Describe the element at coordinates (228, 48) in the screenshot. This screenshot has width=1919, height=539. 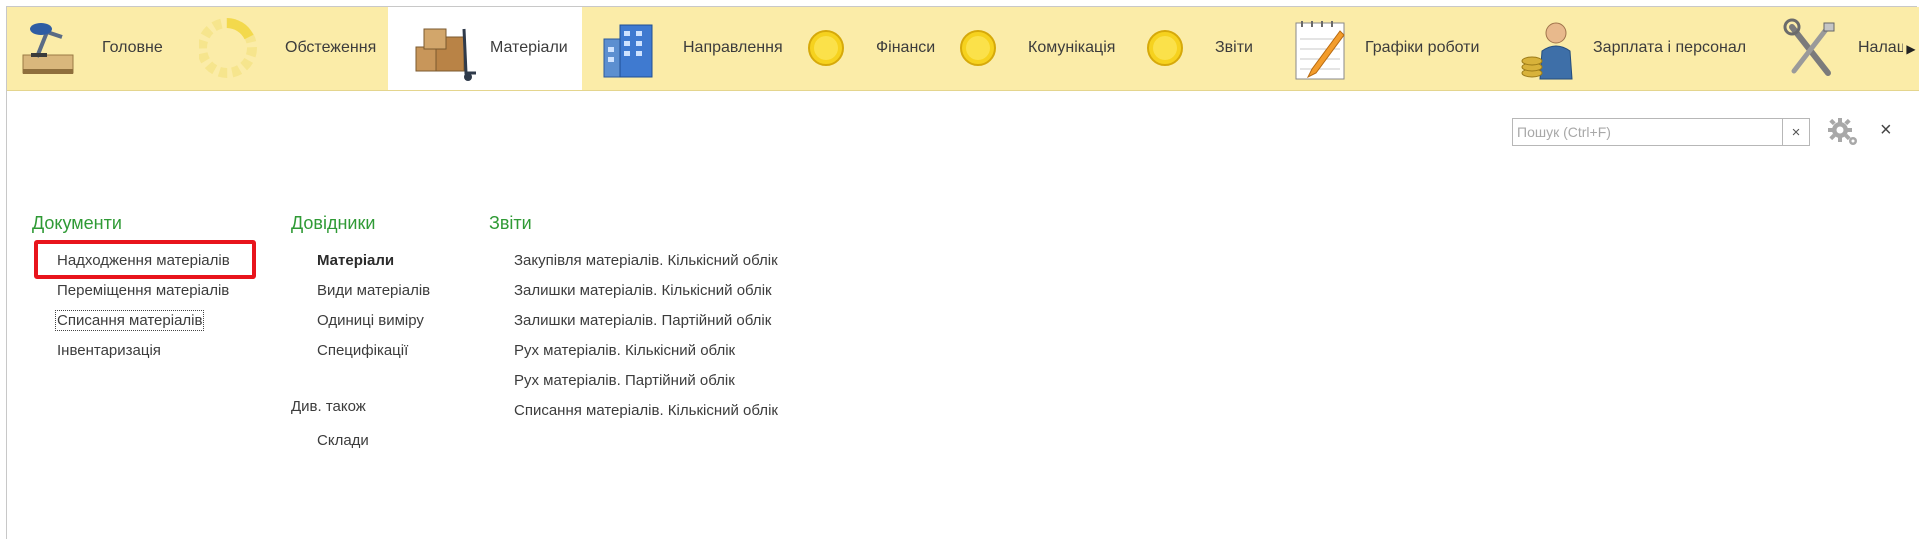
I see `loading-circle-icon` at that location.